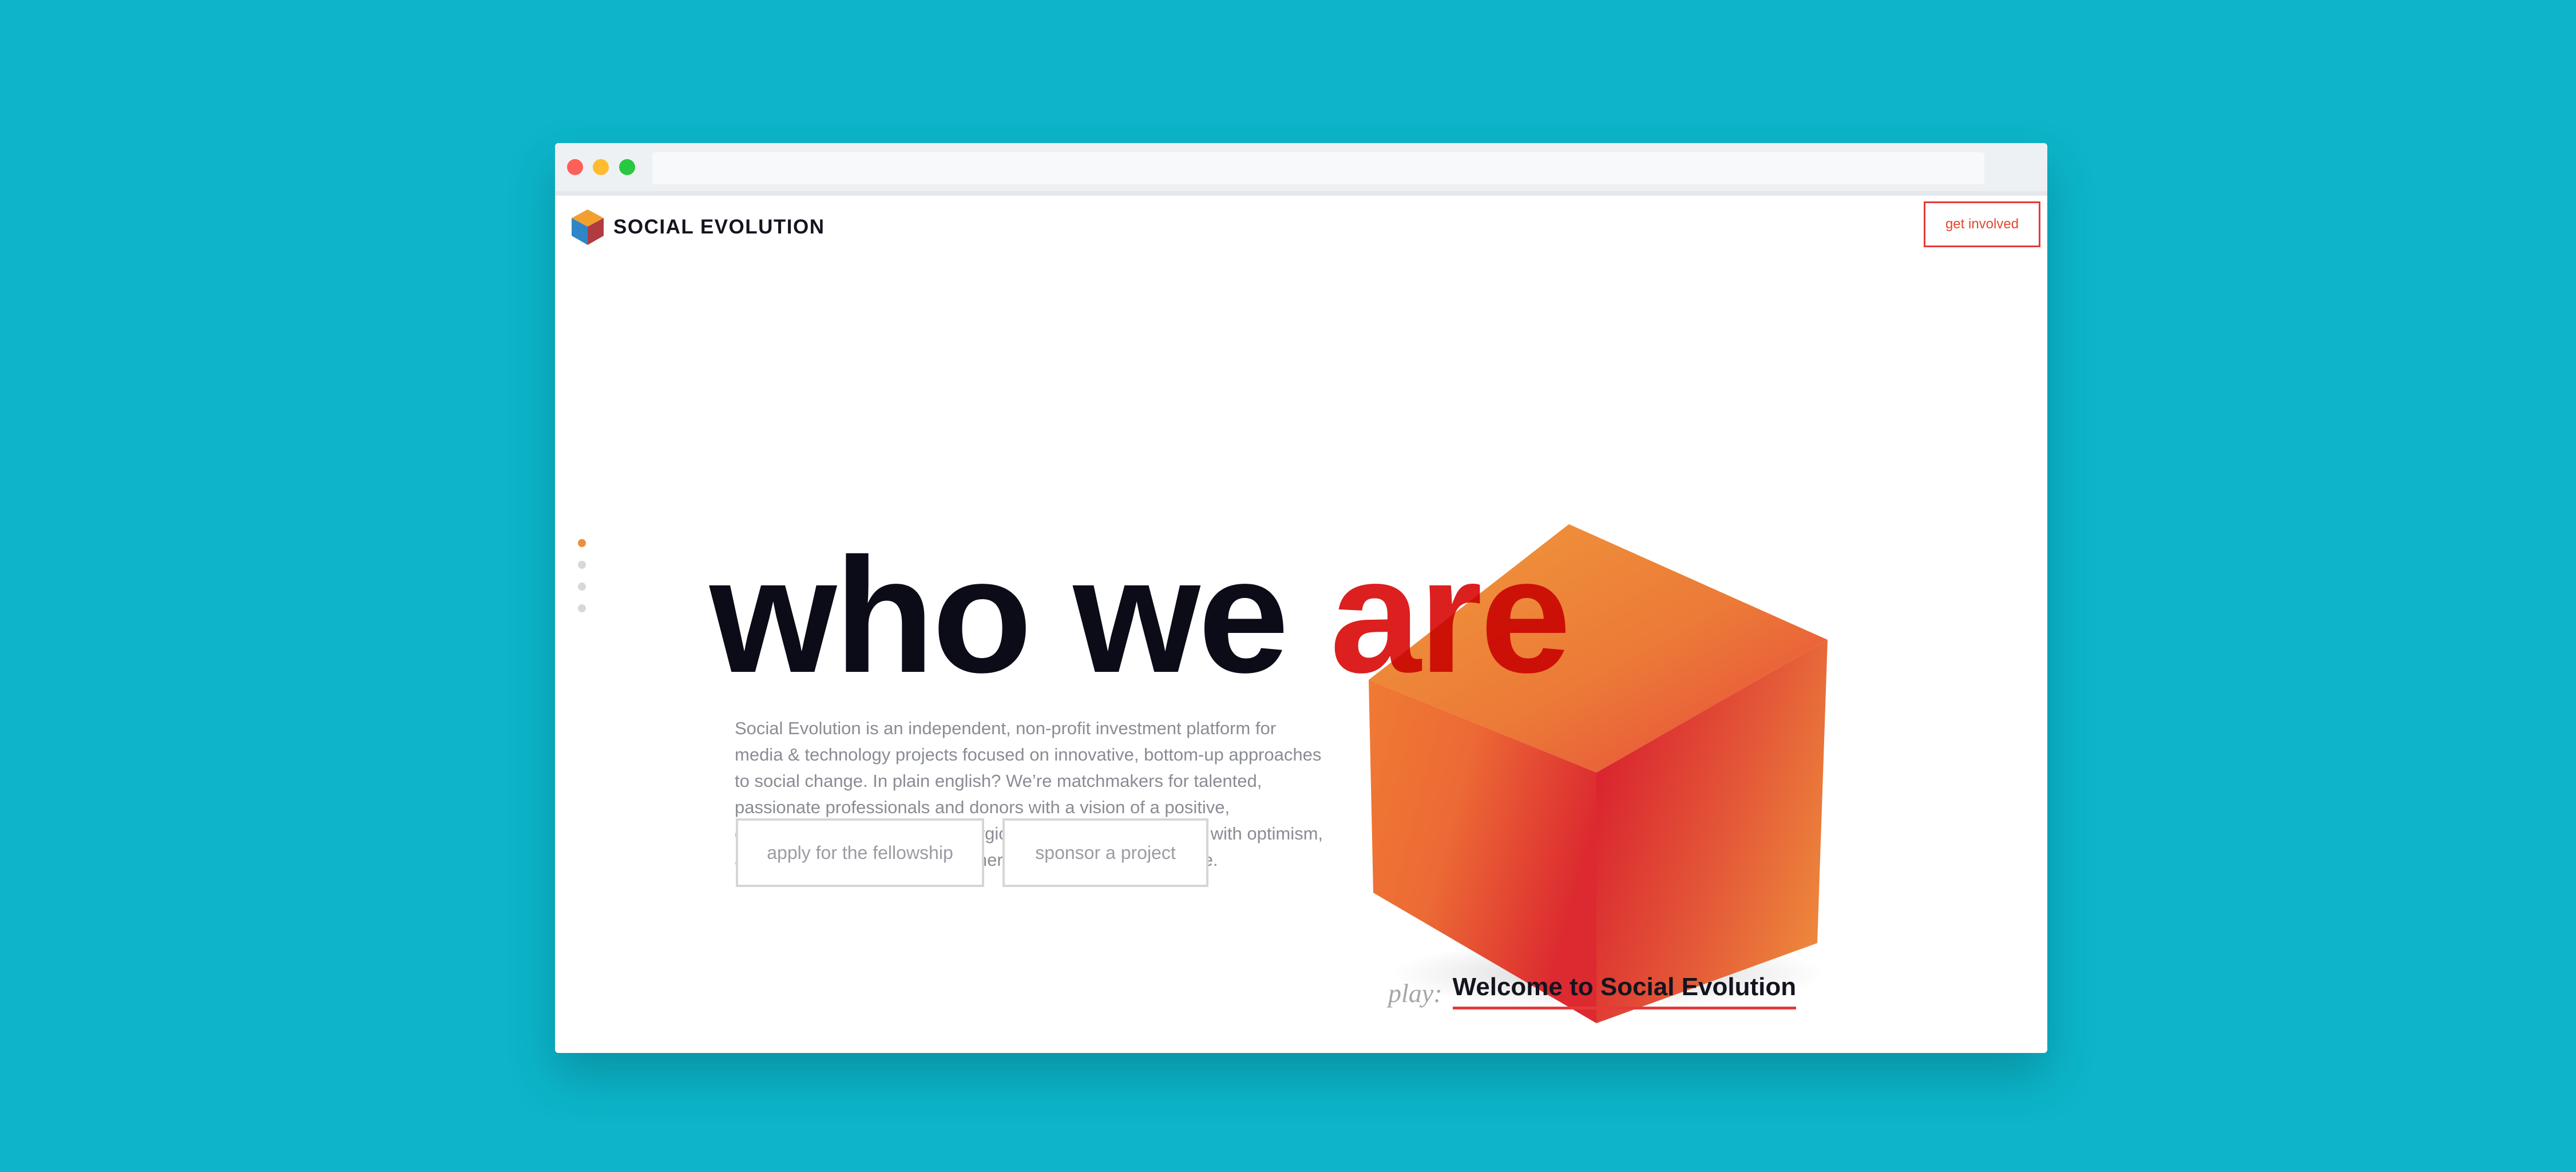  Describe the element at coordinates (588, 227) in the screenshot. I see `cube-logo-icon` at that location.